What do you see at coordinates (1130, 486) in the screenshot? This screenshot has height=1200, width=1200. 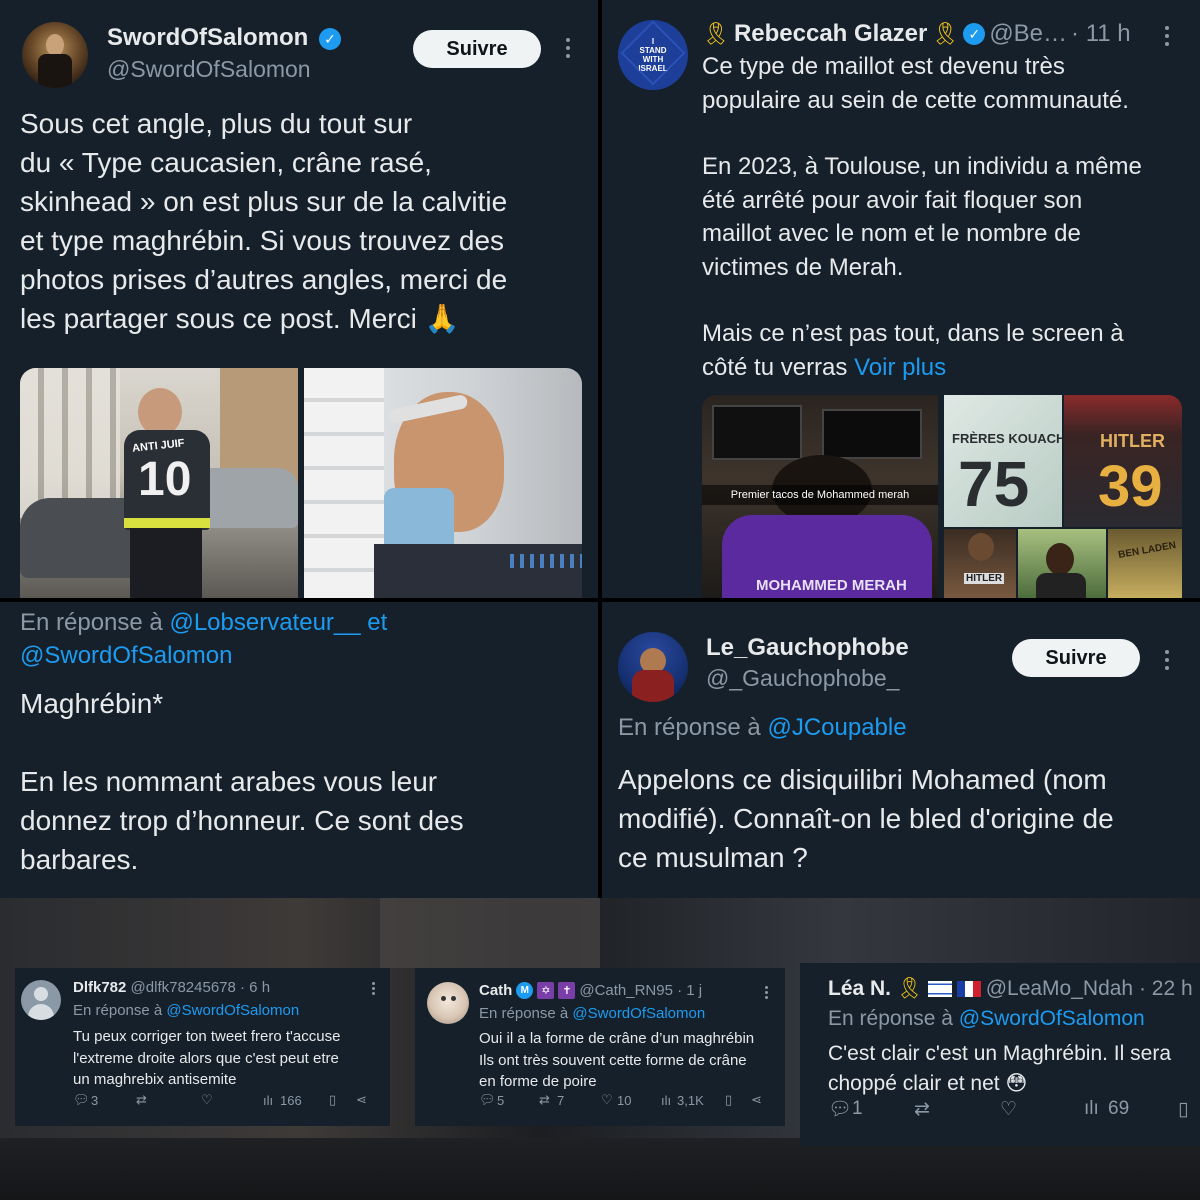 I see `jersey-number: 39` at bounding box center [1130, 486].